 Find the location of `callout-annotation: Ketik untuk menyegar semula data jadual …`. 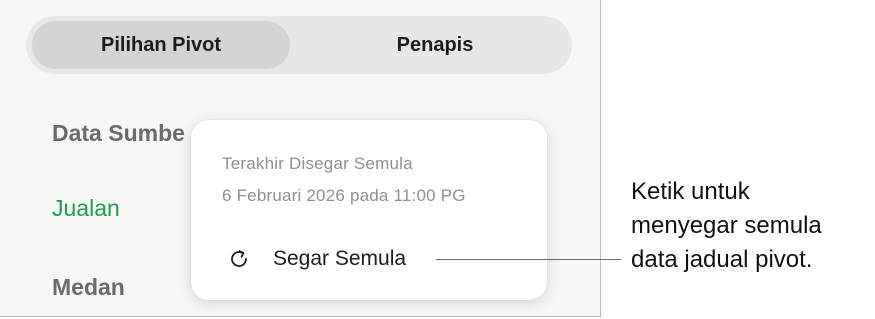

callout-annotation: Ketik untuk menyegar semula data jadual … is located at coordinates (751, 226).